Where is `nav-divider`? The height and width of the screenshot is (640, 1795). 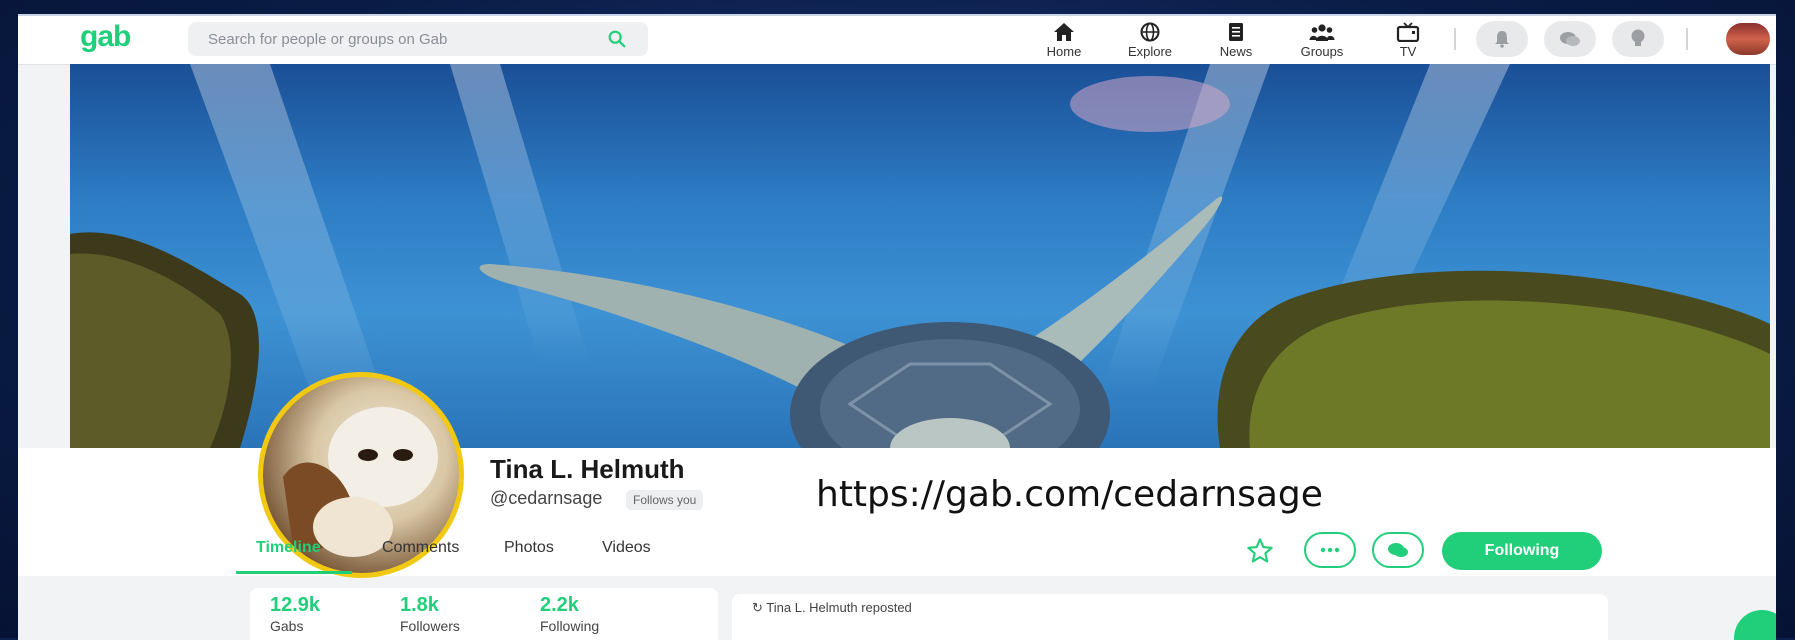
nav-divider is located at coordinates (1455, 39).